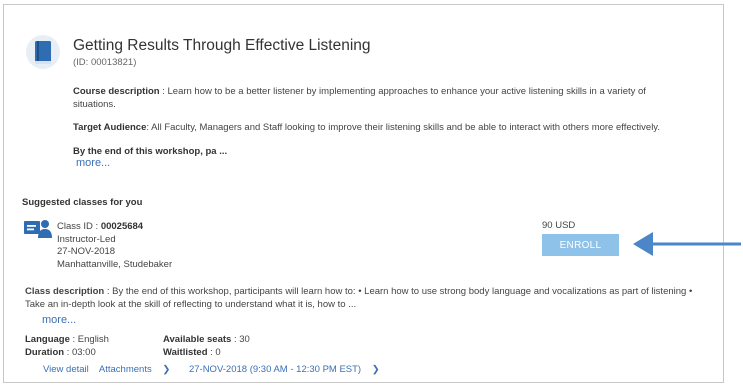 This screenshot has width=743, height=387. I want to click on suggested-classes-title: Suggested classes for you, so click(82, 202).